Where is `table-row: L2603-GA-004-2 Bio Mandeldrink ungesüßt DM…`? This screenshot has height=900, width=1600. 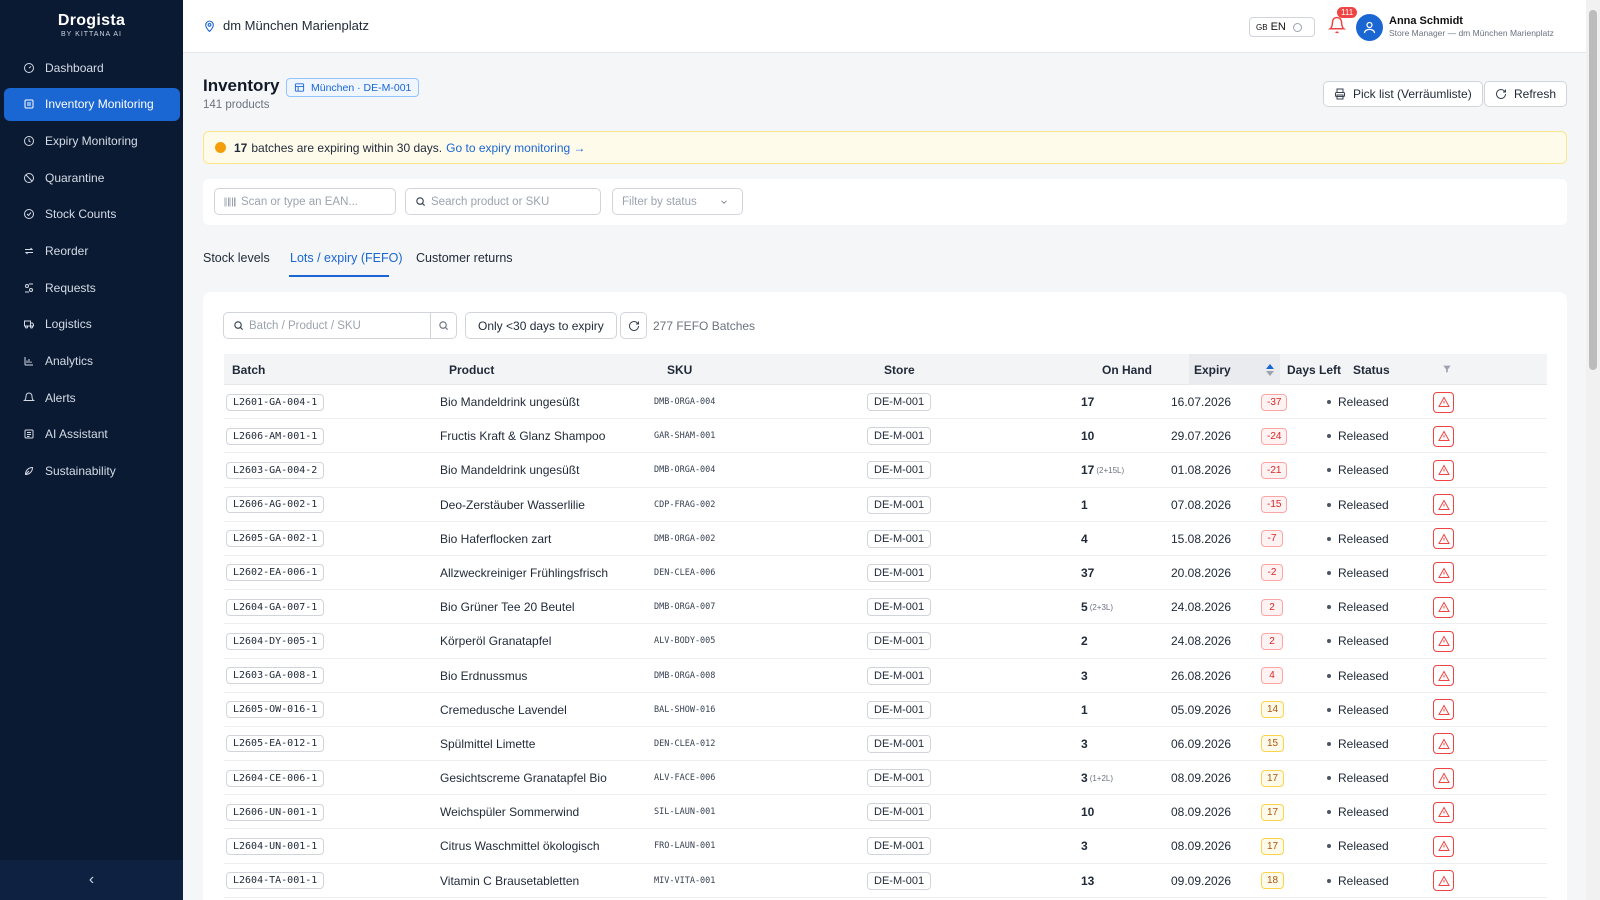
table-row: L2603-GA-004-2 Bio Mandeldrink ungesüßt DM… is located at coordinates (885, 470).